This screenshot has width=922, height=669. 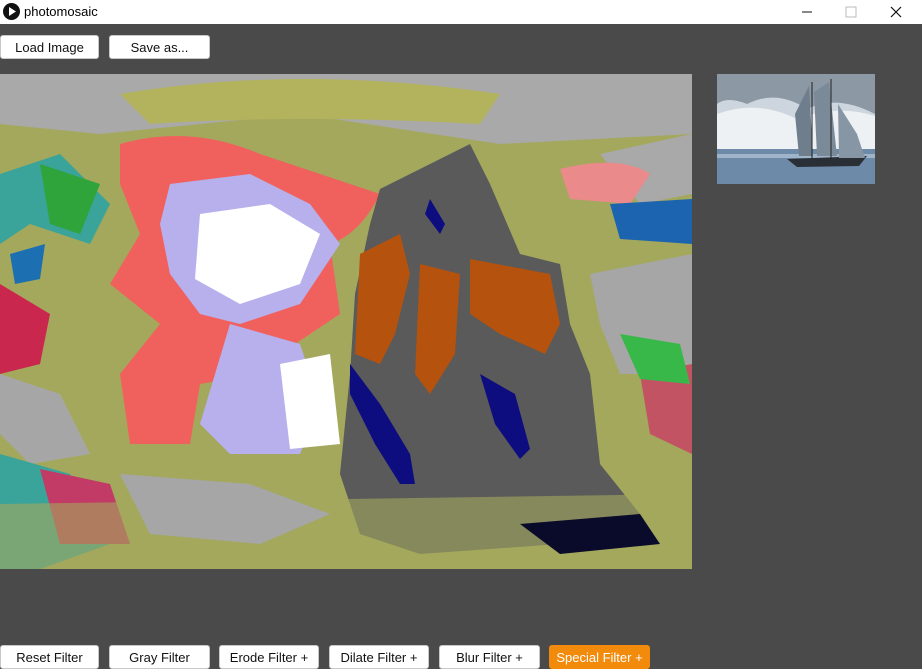 I want to click on minimize-icon, so click(x=807, y=12).